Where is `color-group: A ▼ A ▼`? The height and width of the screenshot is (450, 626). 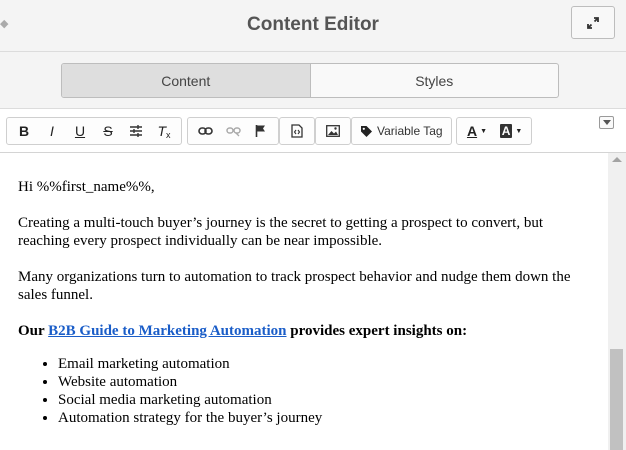
color-group: A ▼ A ▼ is located at coordinates (494, 131).